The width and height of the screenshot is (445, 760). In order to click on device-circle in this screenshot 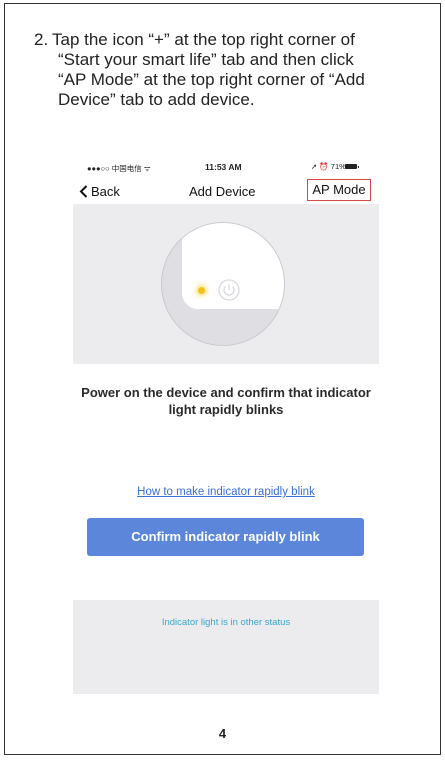, I will do `click(223, 284)`.